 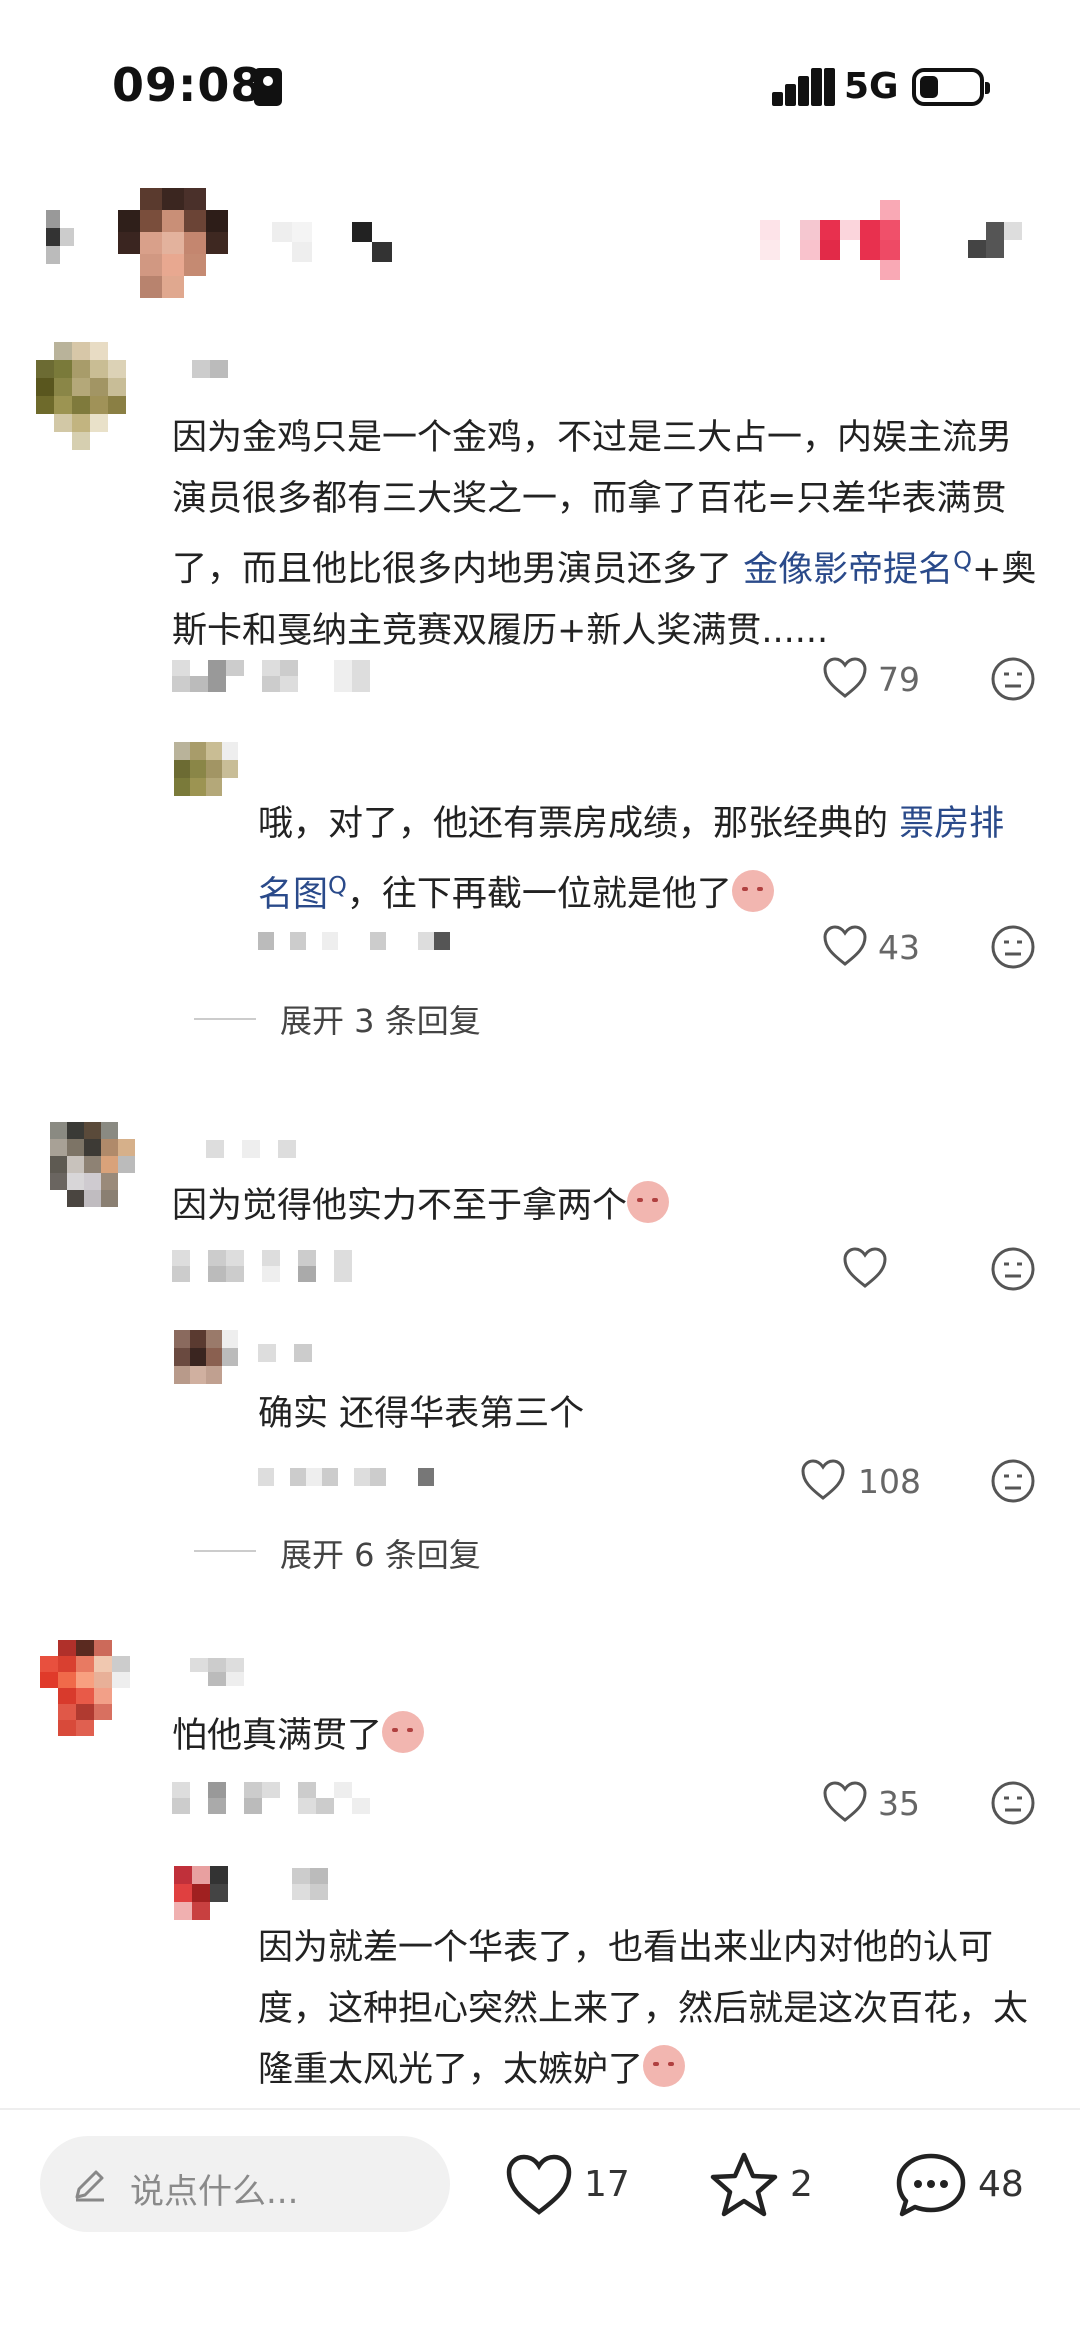 What do you see at coordinates (421, 1414) in the screenshot?
I see `reply-text: 确实 还得华表第三个` at bounding box center [421, 1414].